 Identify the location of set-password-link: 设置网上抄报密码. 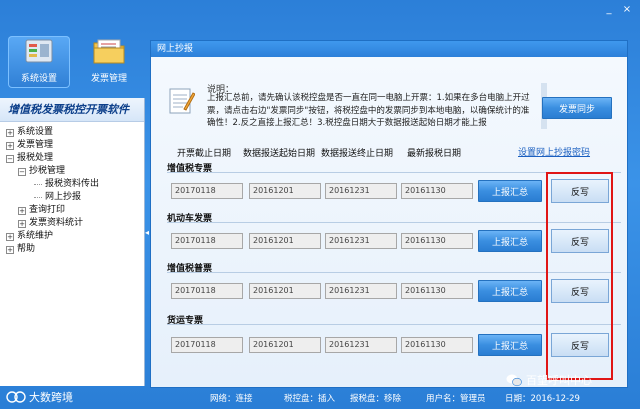
(554, 151).